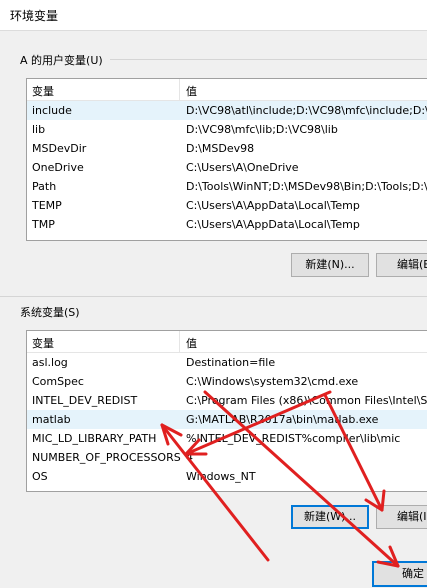 The width and height of the screenshot is (427, 588). I want to click on variable-name: MSDevDir, so click(59, 148).